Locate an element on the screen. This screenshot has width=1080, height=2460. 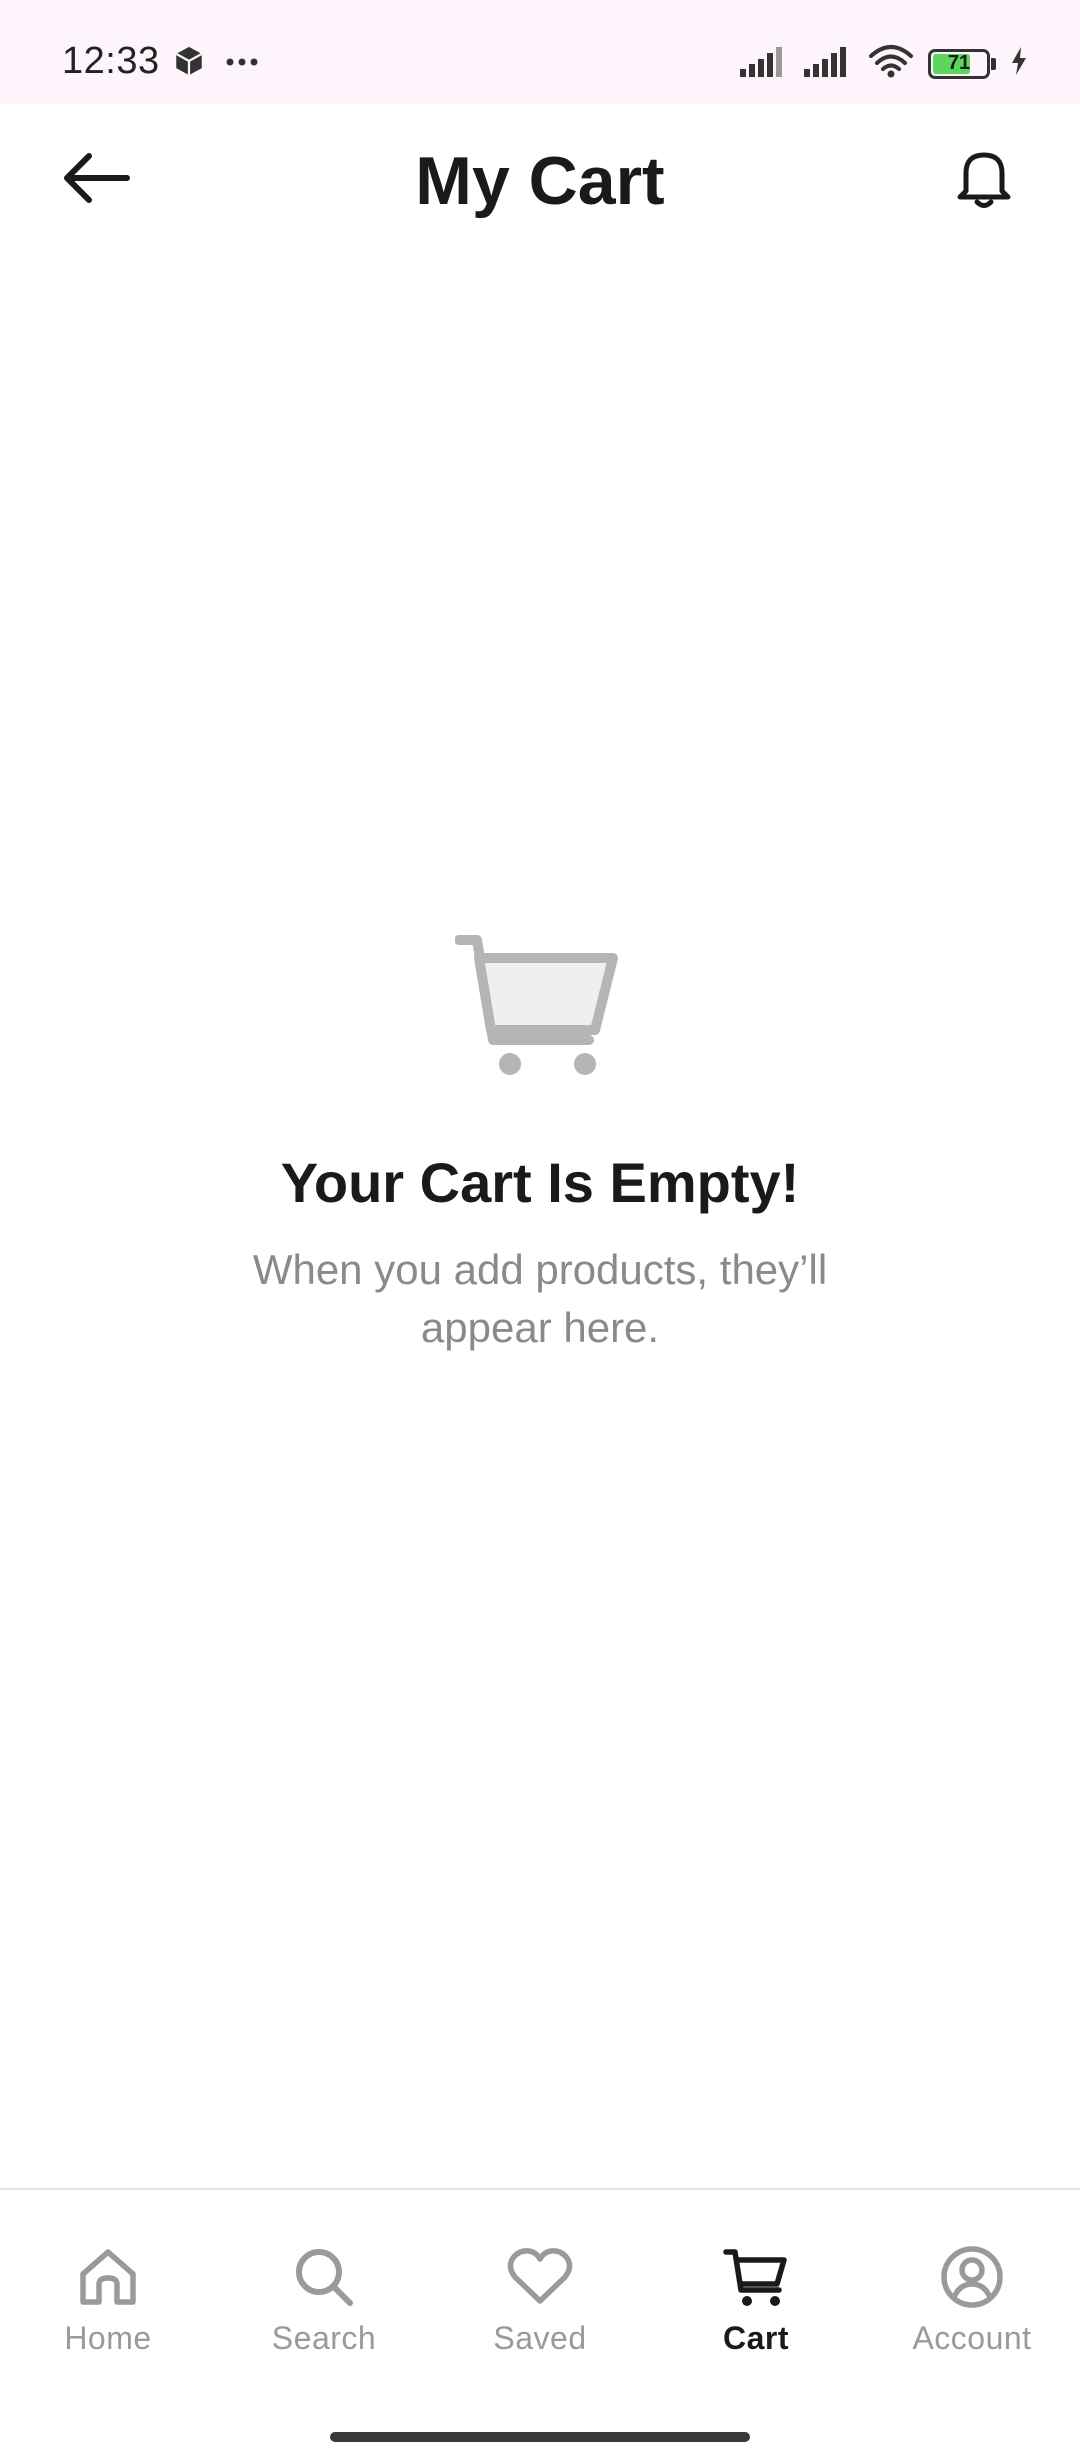
nav-label-cart: Cart is located at coordinates (755, 2338).